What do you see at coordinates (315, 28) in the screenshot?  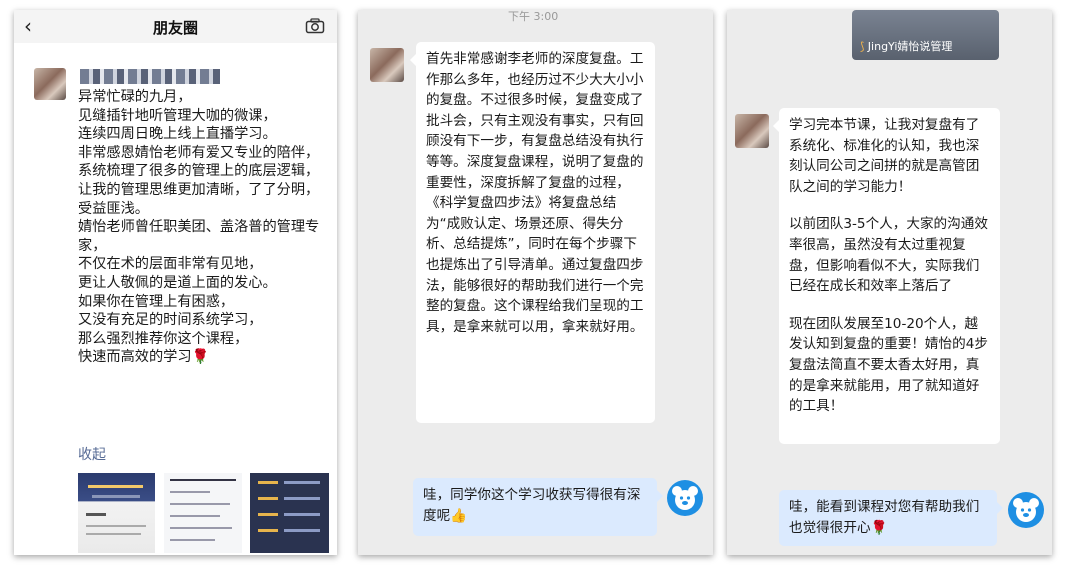 I see `camera-icon` at bounding box center [315, 28].